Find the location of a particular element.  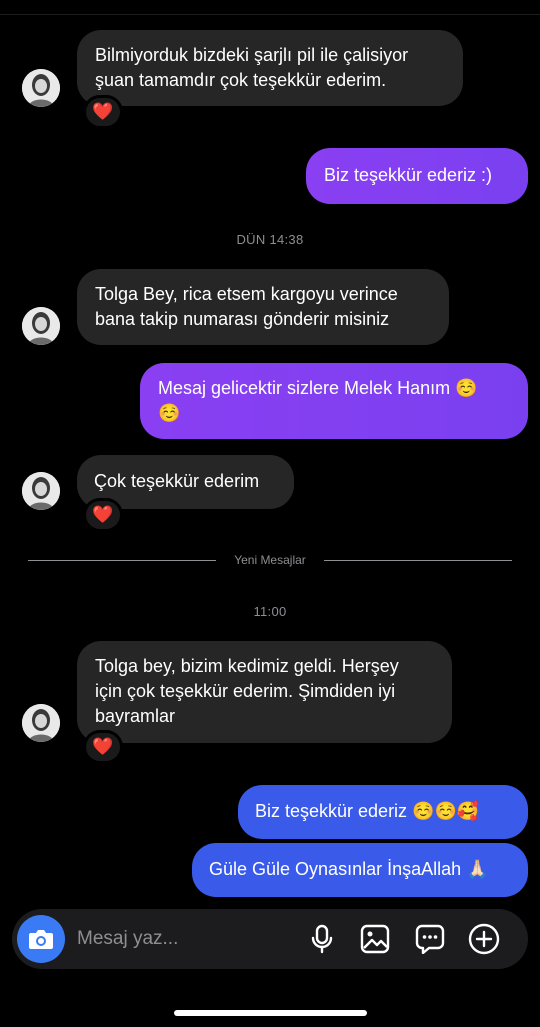

gallery-button is located at coordinates (375, 939).